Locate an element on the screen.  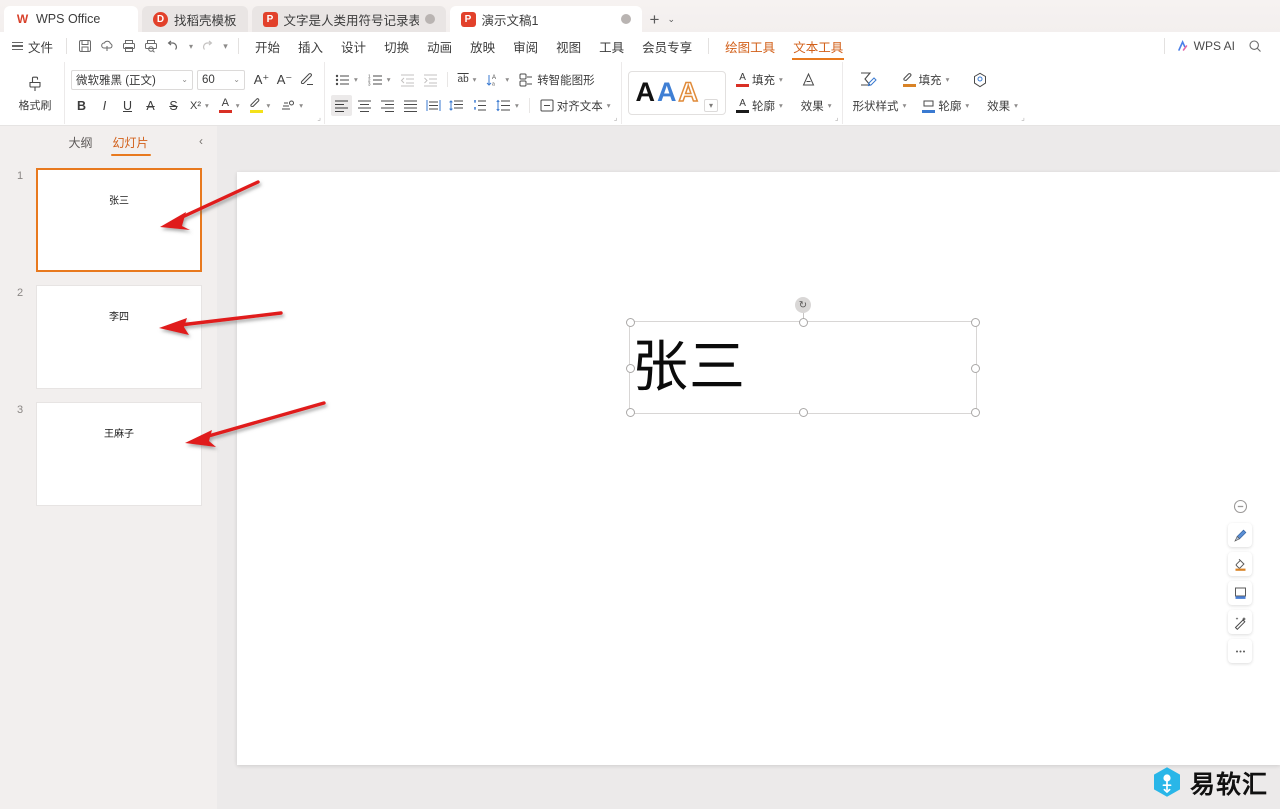
wordart-gallery: A A A ▾ is located at coordinates (677, 92).